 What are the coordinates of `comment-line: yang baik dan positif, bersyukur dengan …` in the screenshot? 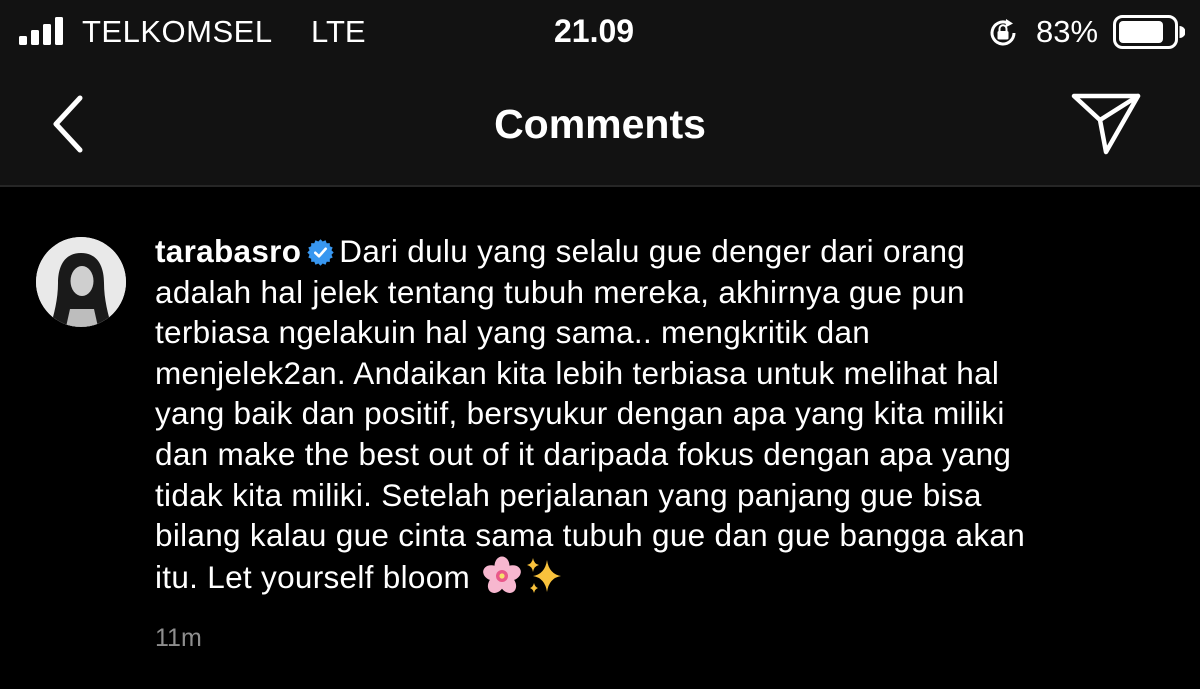 It's located at (580, 413).